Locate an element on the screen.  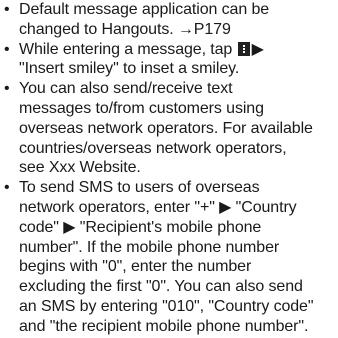
note-line: number". If the mobile phone number is located at coordinates (149, 247).